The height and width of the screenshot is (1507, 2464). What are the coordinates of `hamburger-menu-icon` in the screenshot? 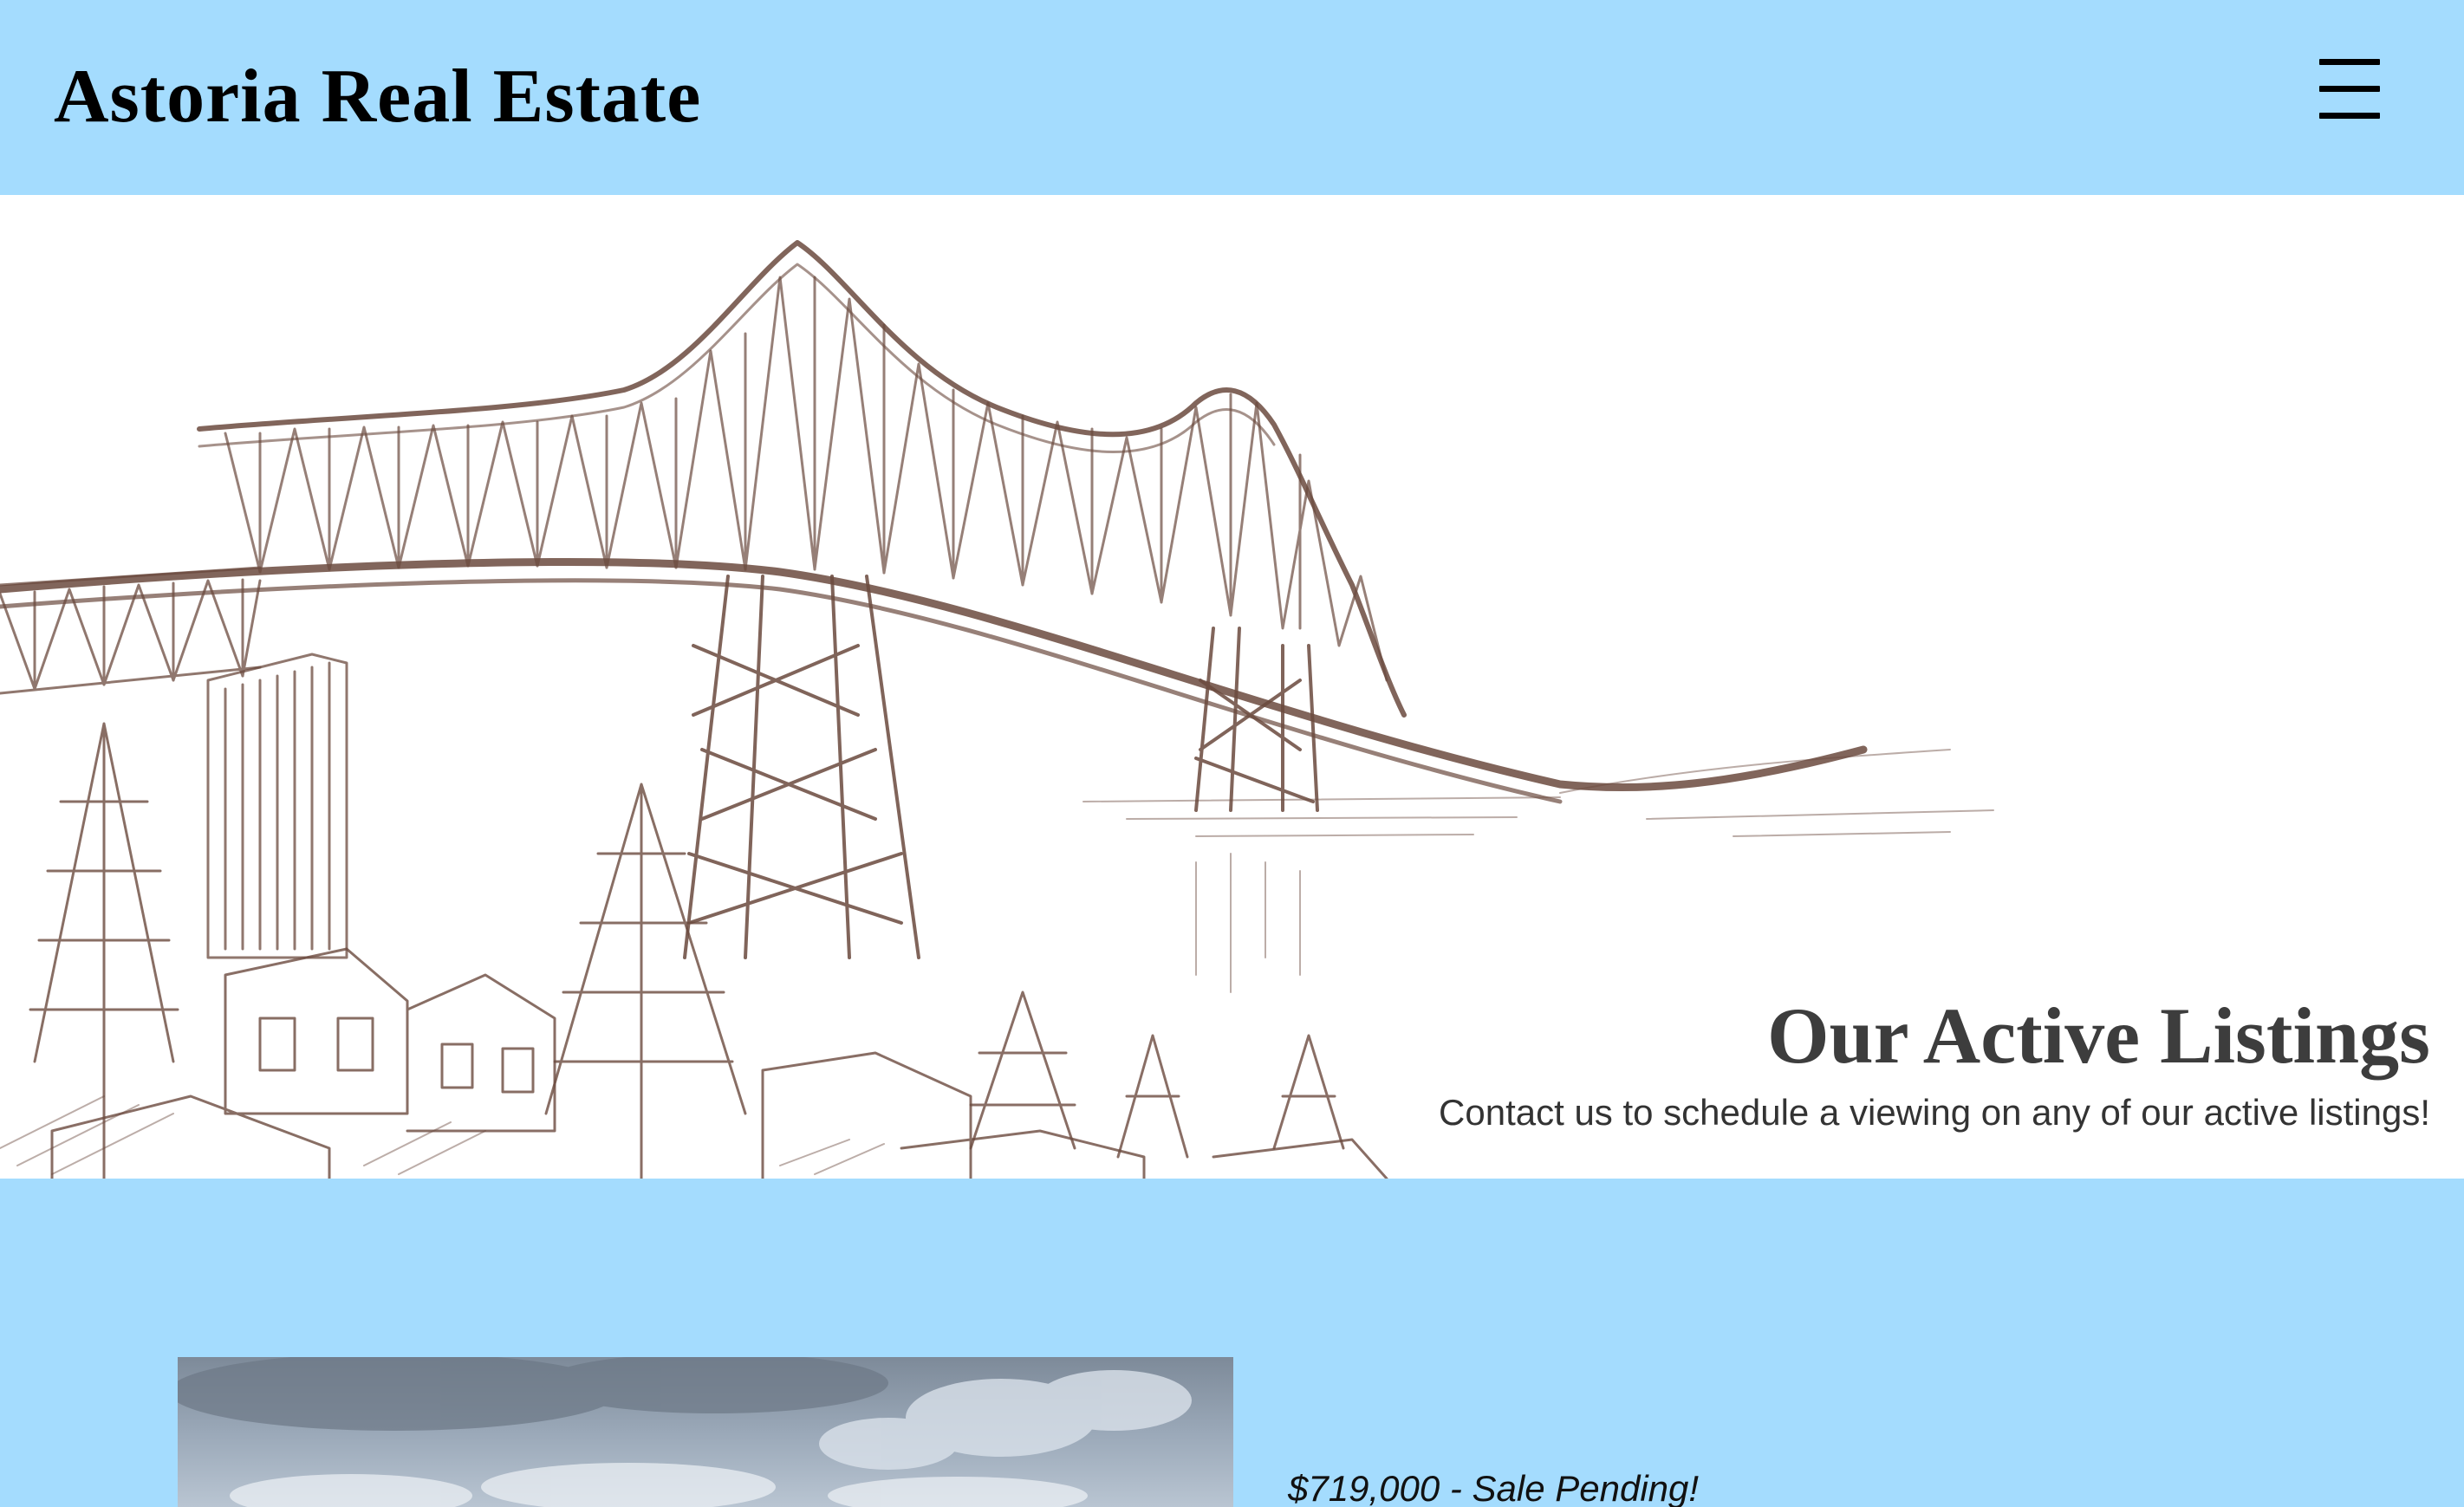 It's located at (2349, 88).